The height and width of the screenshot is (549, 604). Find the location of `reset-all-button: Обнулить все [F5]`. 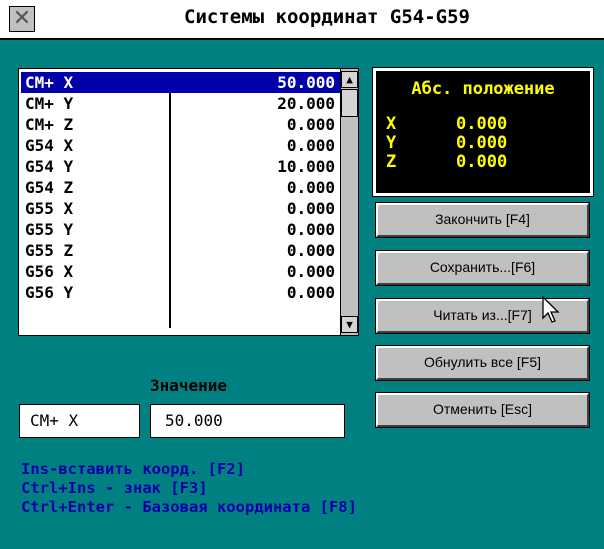

reset-all-button: Обнулить все [F5] is located at coordinates (482, 363).